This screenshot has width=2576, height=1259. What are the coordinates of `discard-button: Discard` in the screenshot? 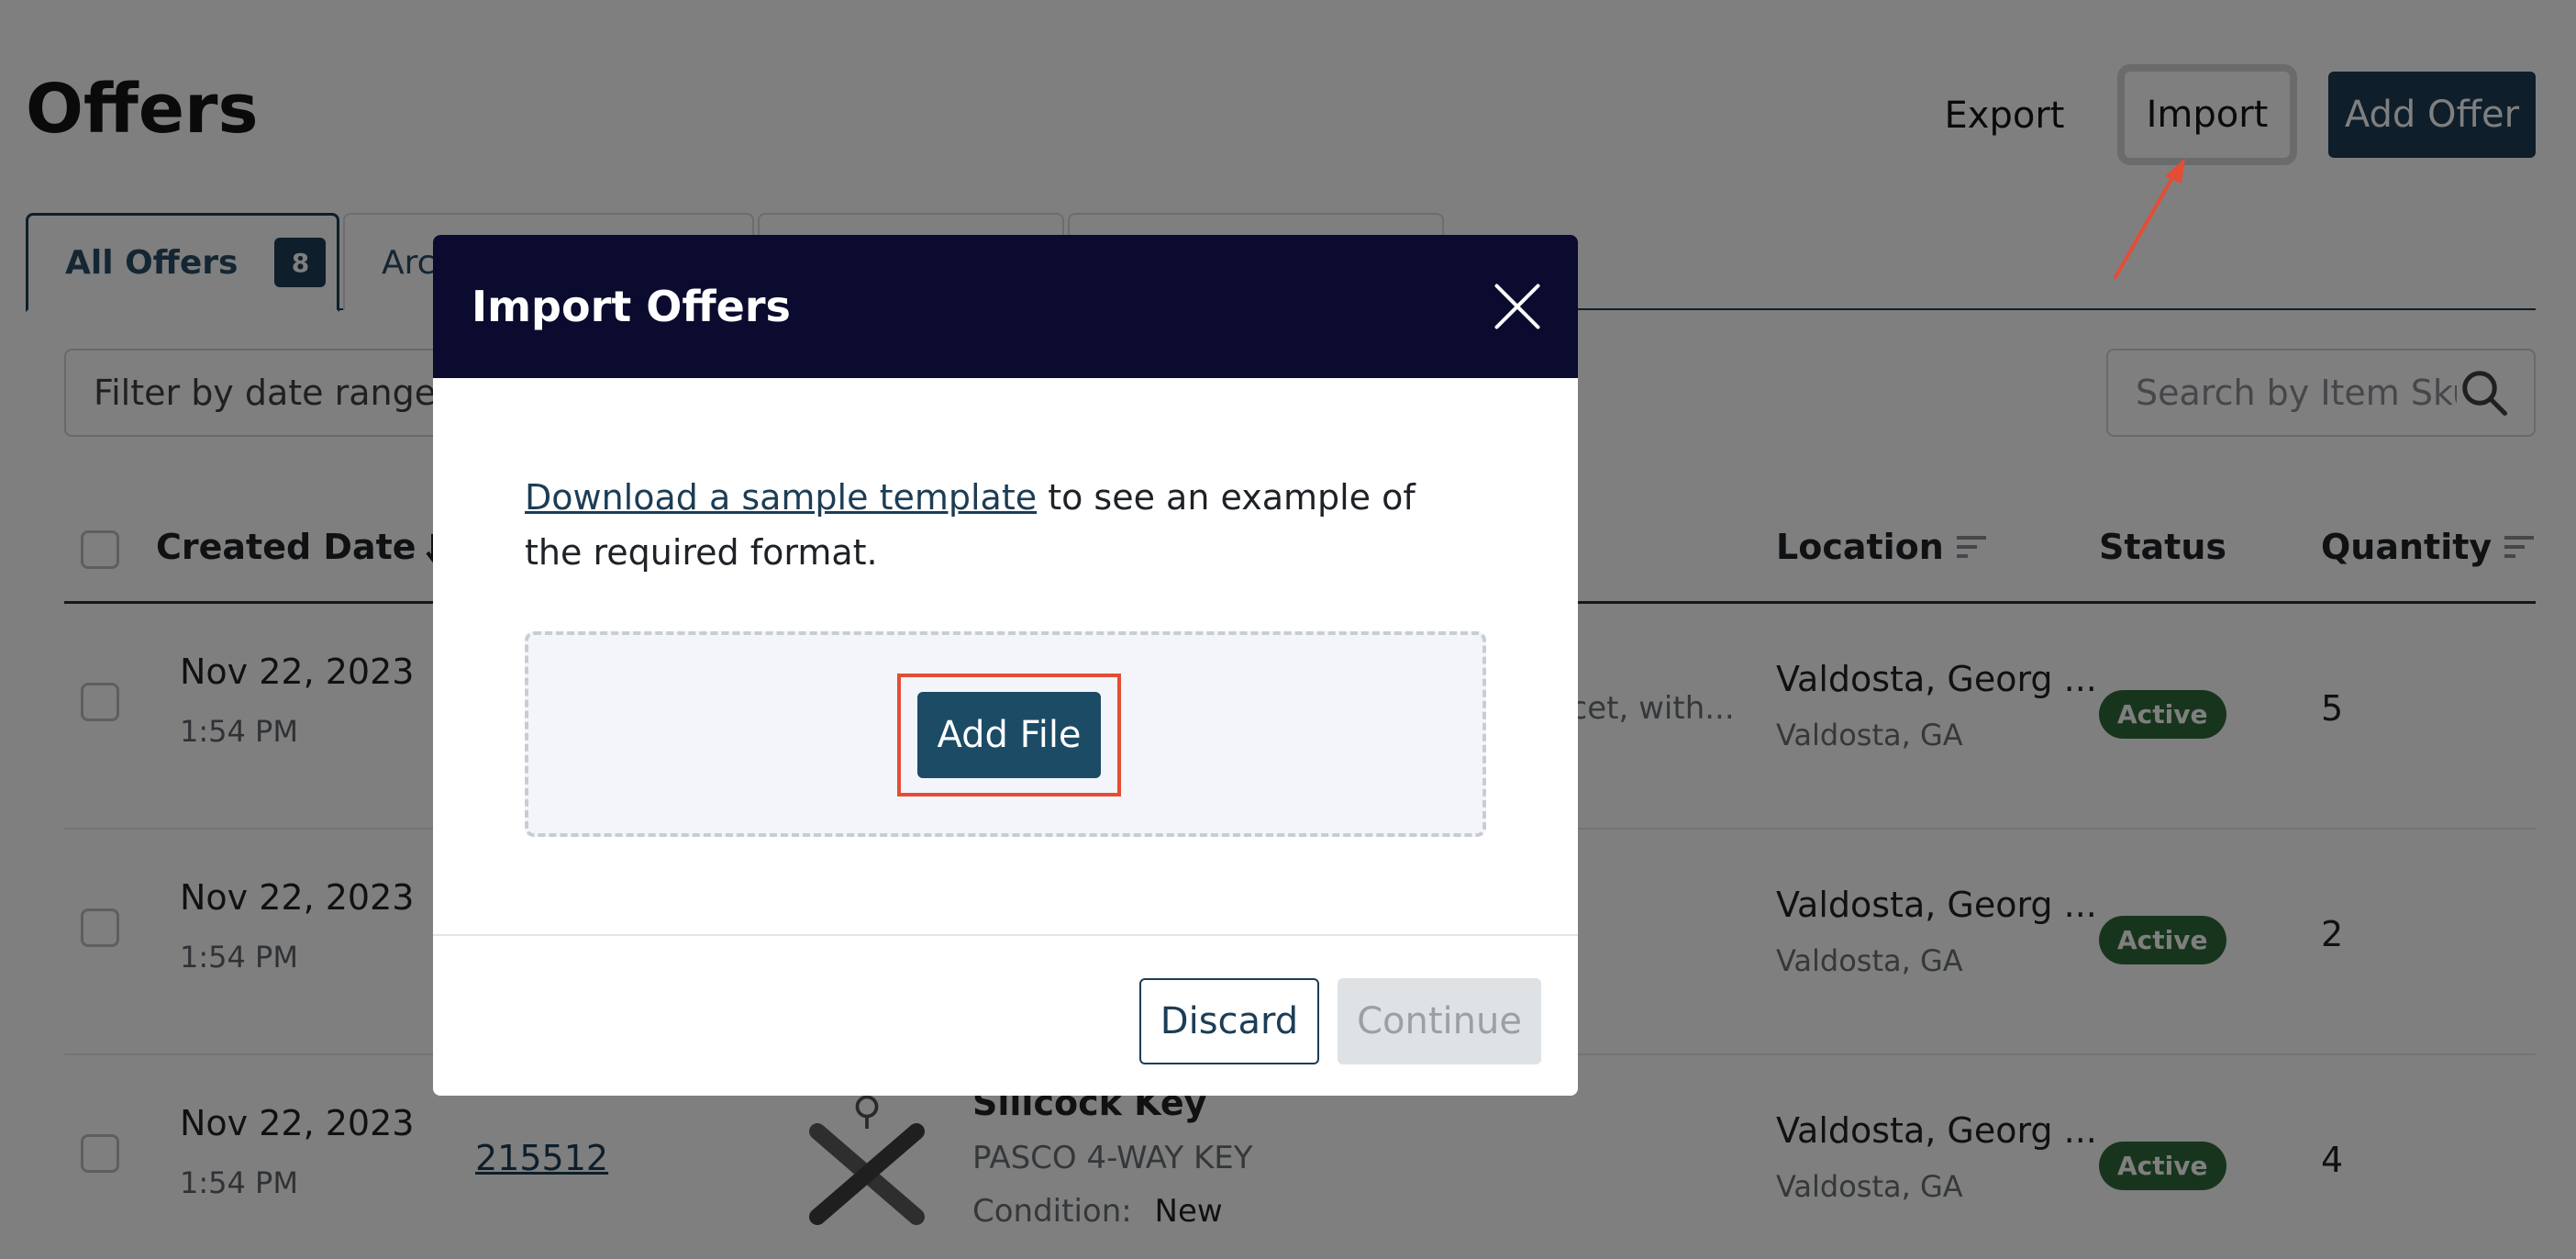 It's located at (1229, 1021).